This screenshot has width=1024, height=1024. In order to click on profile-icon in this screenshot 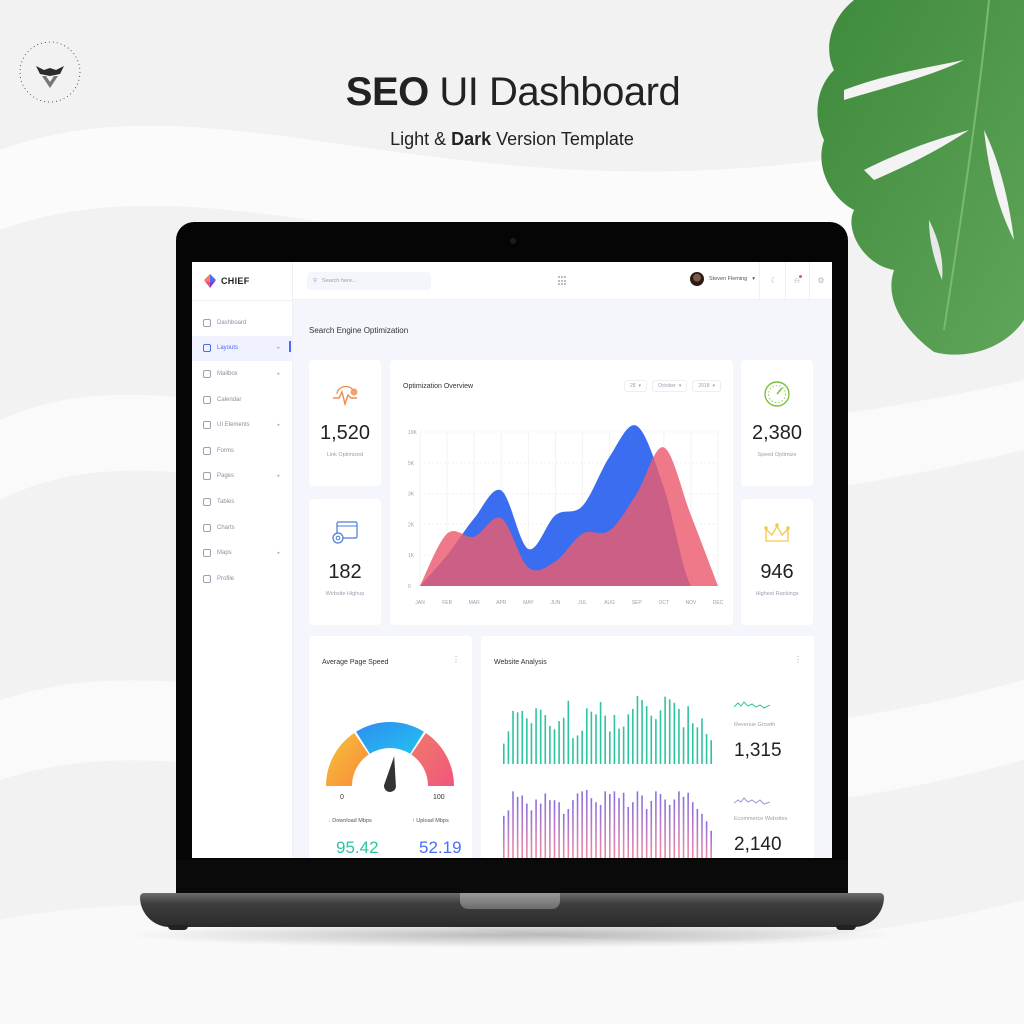, I will do `click(207, 578)`.